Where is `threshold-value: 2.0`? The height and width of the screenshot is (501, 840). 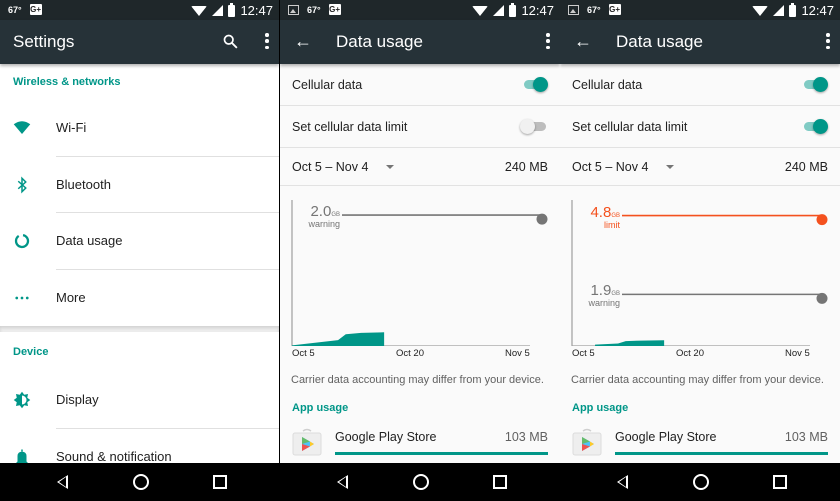
threshold-value: 2.0 is located at coordinates (321, 212).